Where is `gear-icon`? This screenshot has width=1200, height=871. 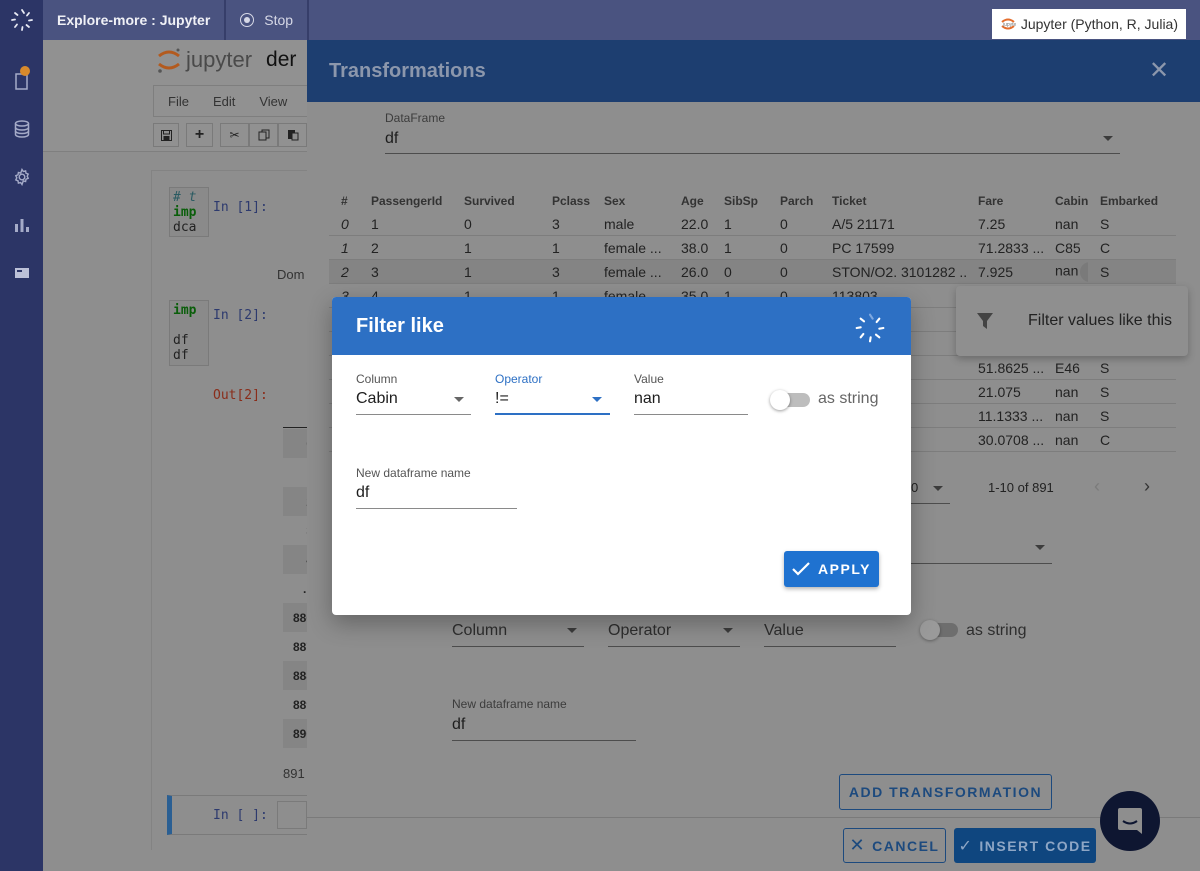 gear-icon is located at coordinates (21, 177).